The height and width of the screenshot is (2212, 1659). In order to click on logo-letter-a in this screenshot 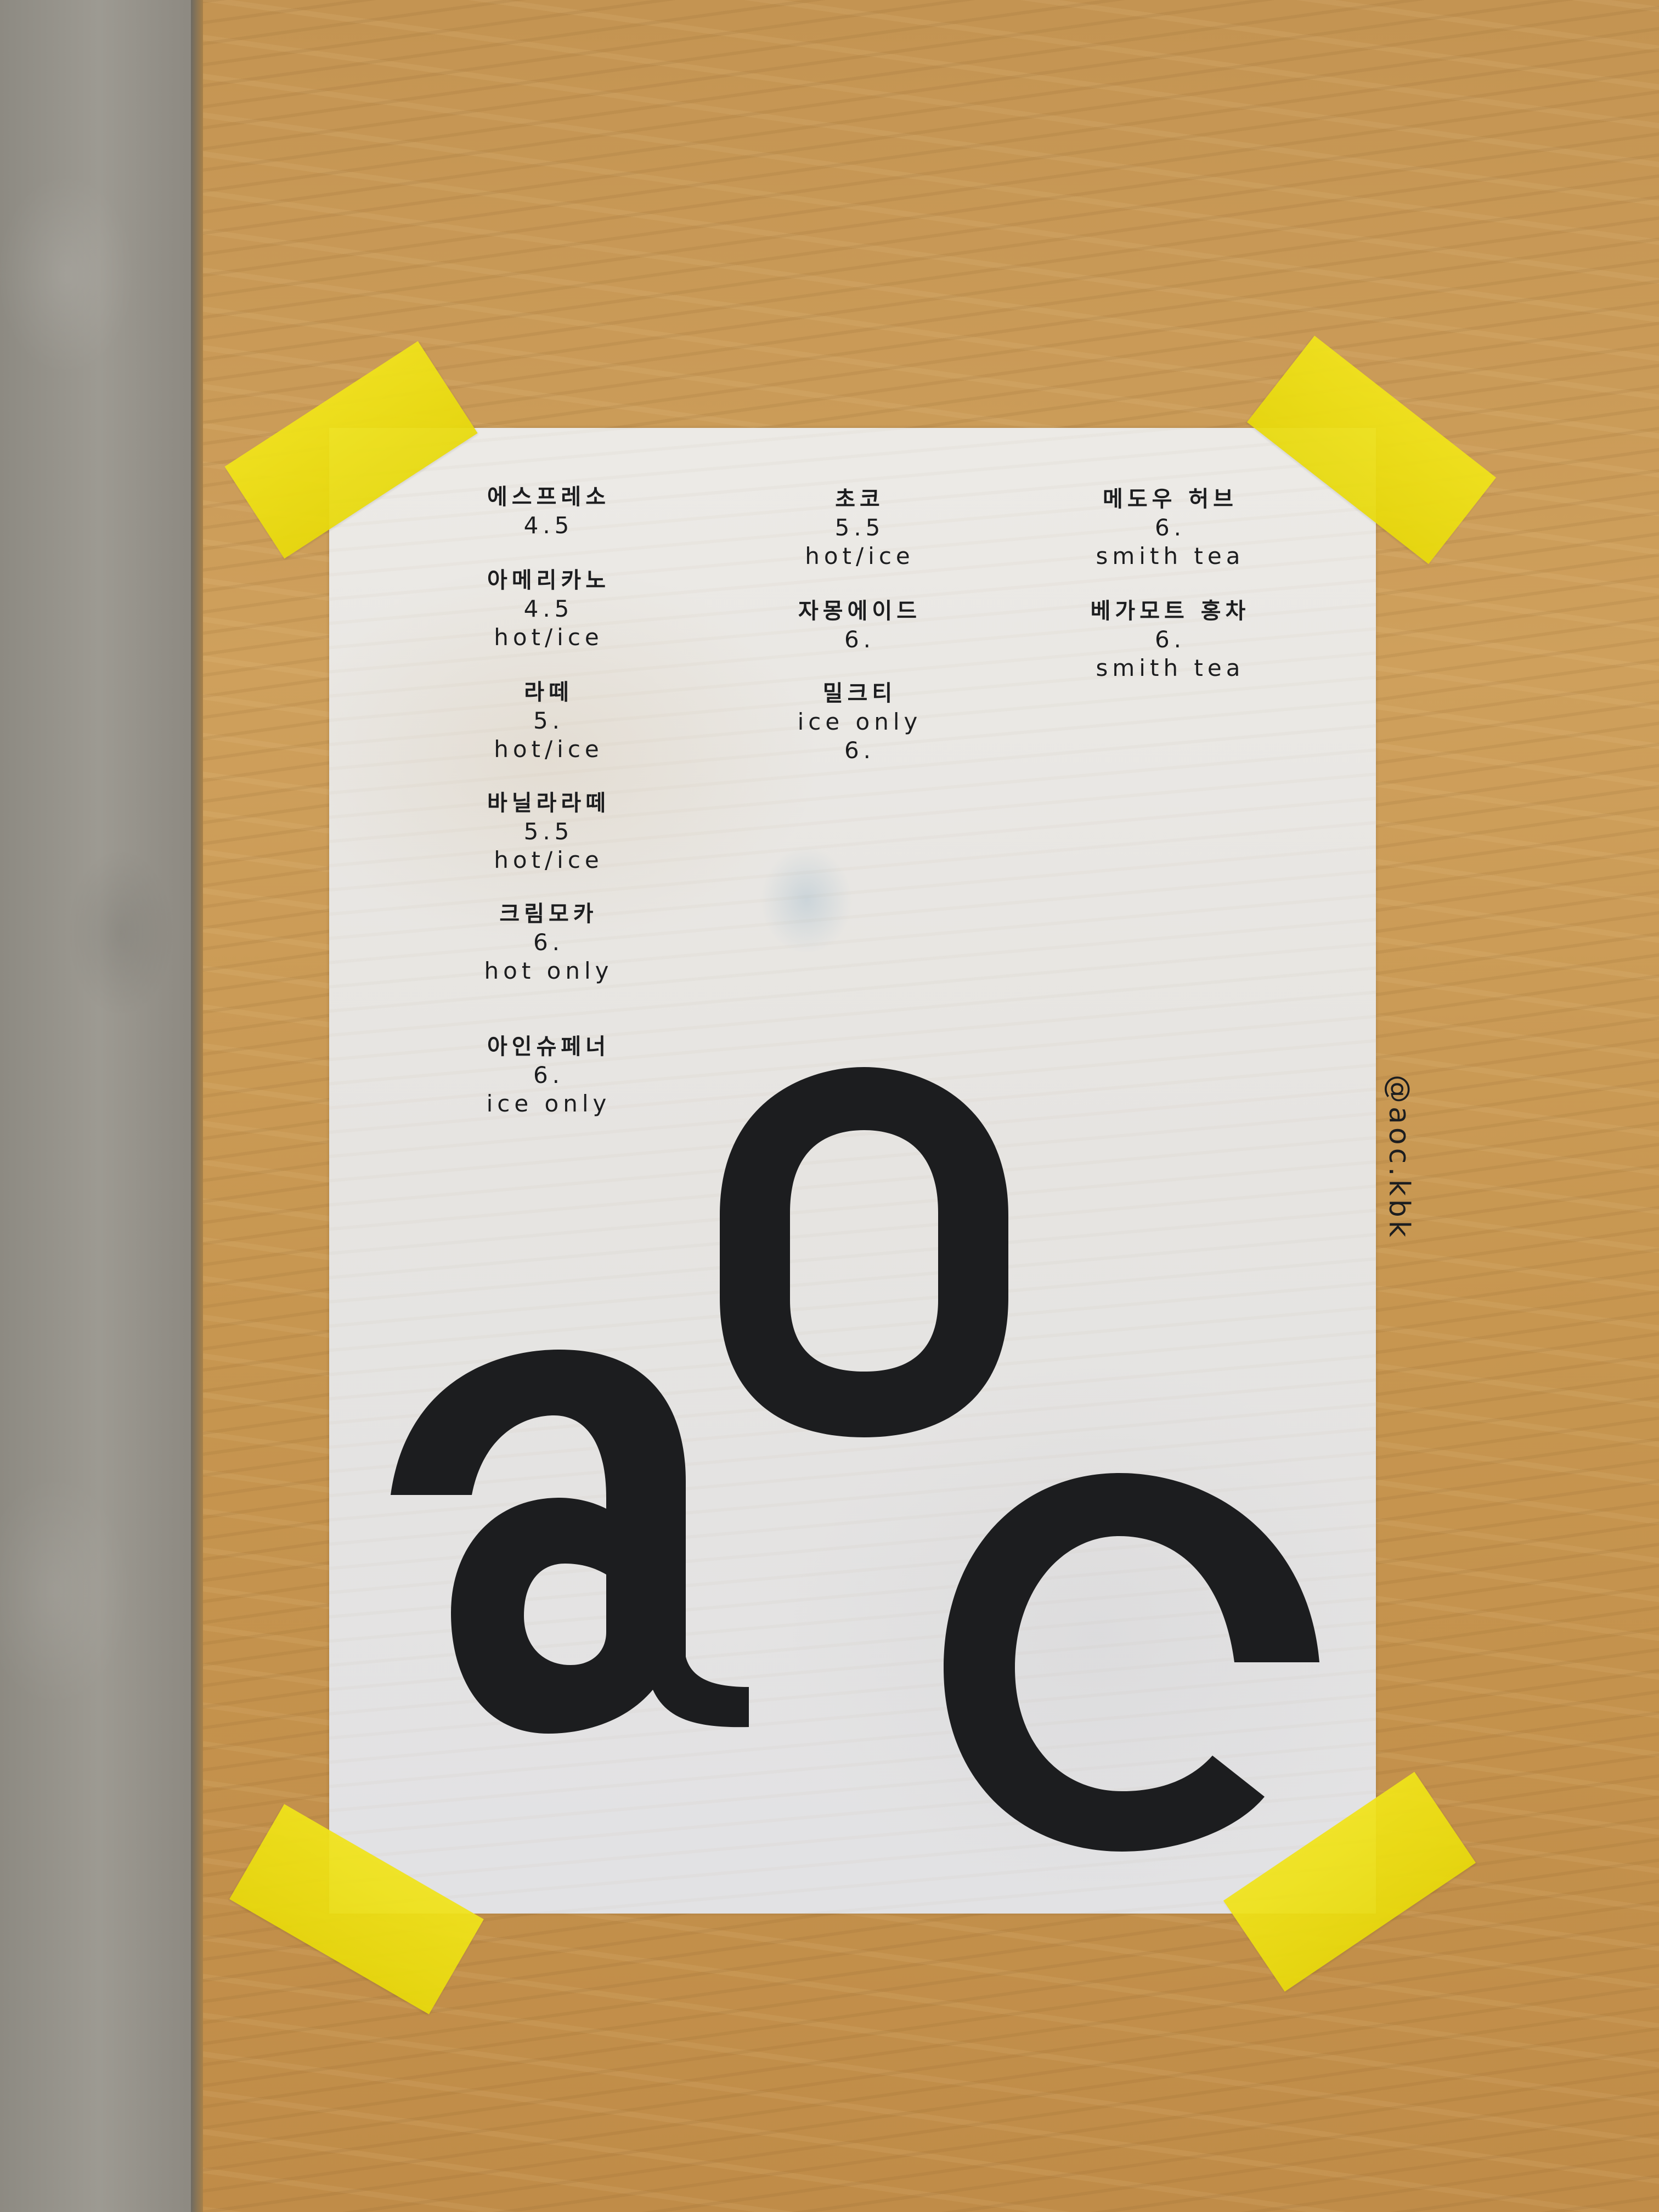, I will do `click(570, 1542)`.